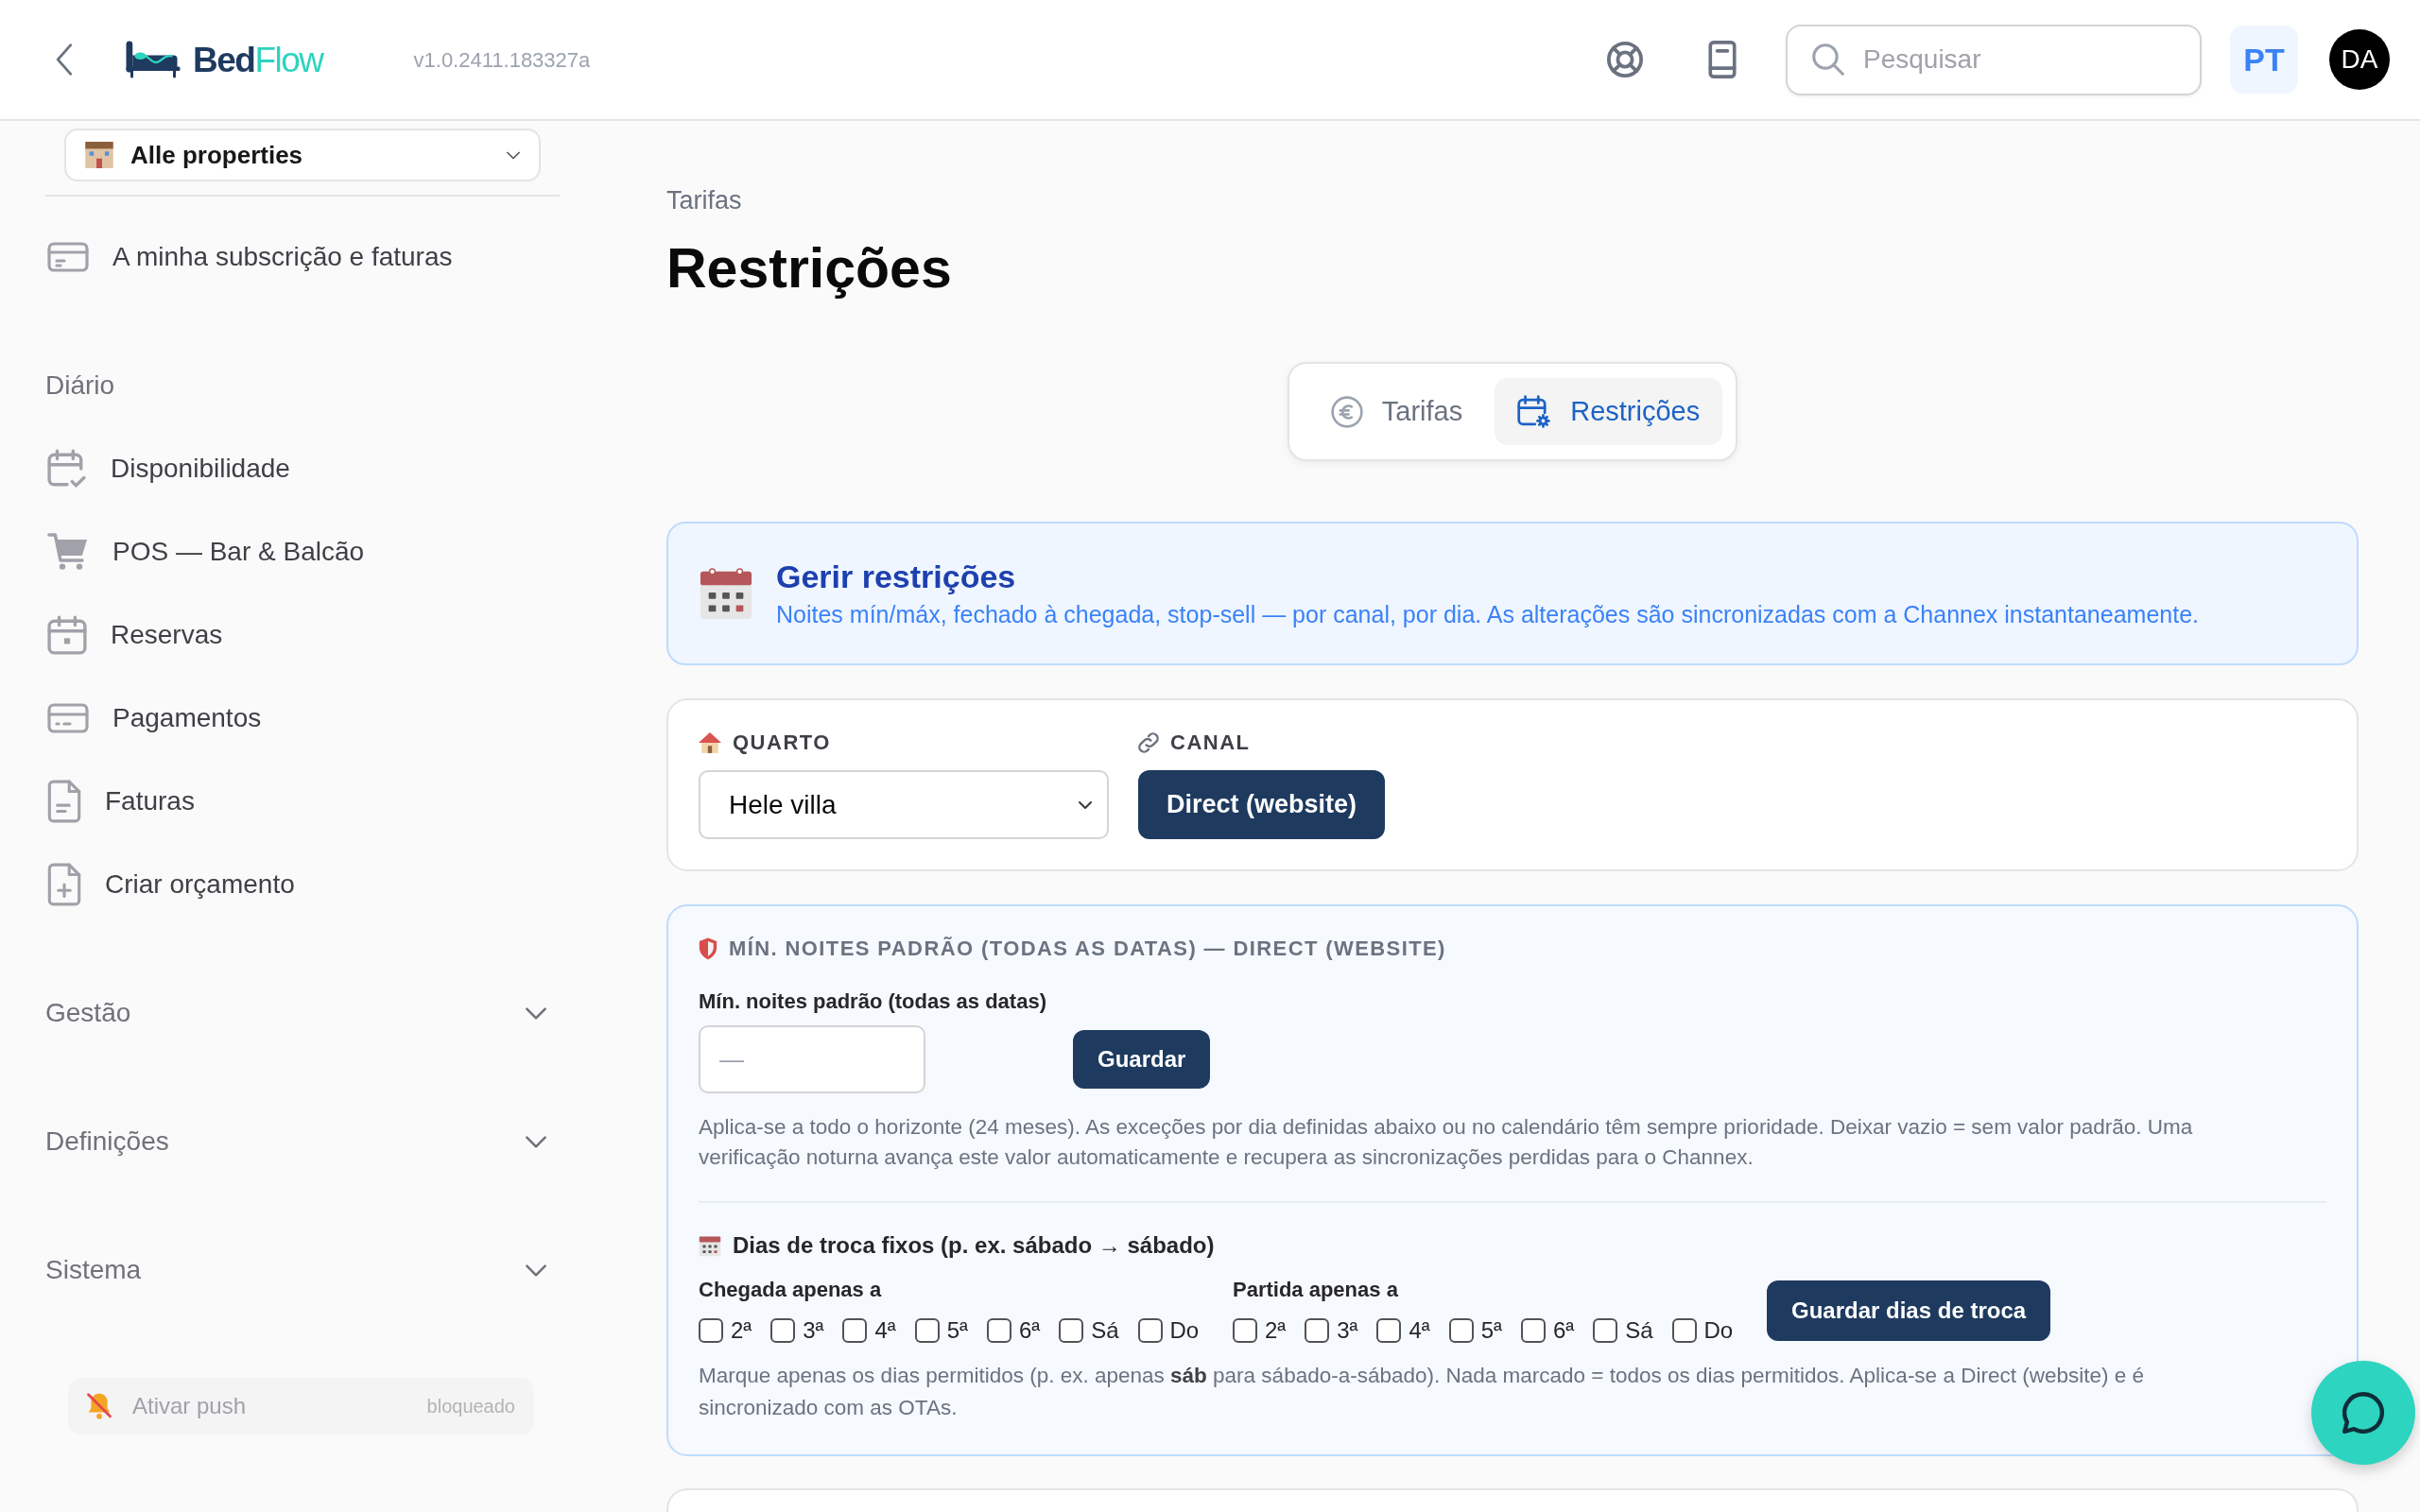  What do you see at coordinates (1994, 59) in the screenshot?
I see `search-field: Pesquisar` at bounding box center [1994, 59].